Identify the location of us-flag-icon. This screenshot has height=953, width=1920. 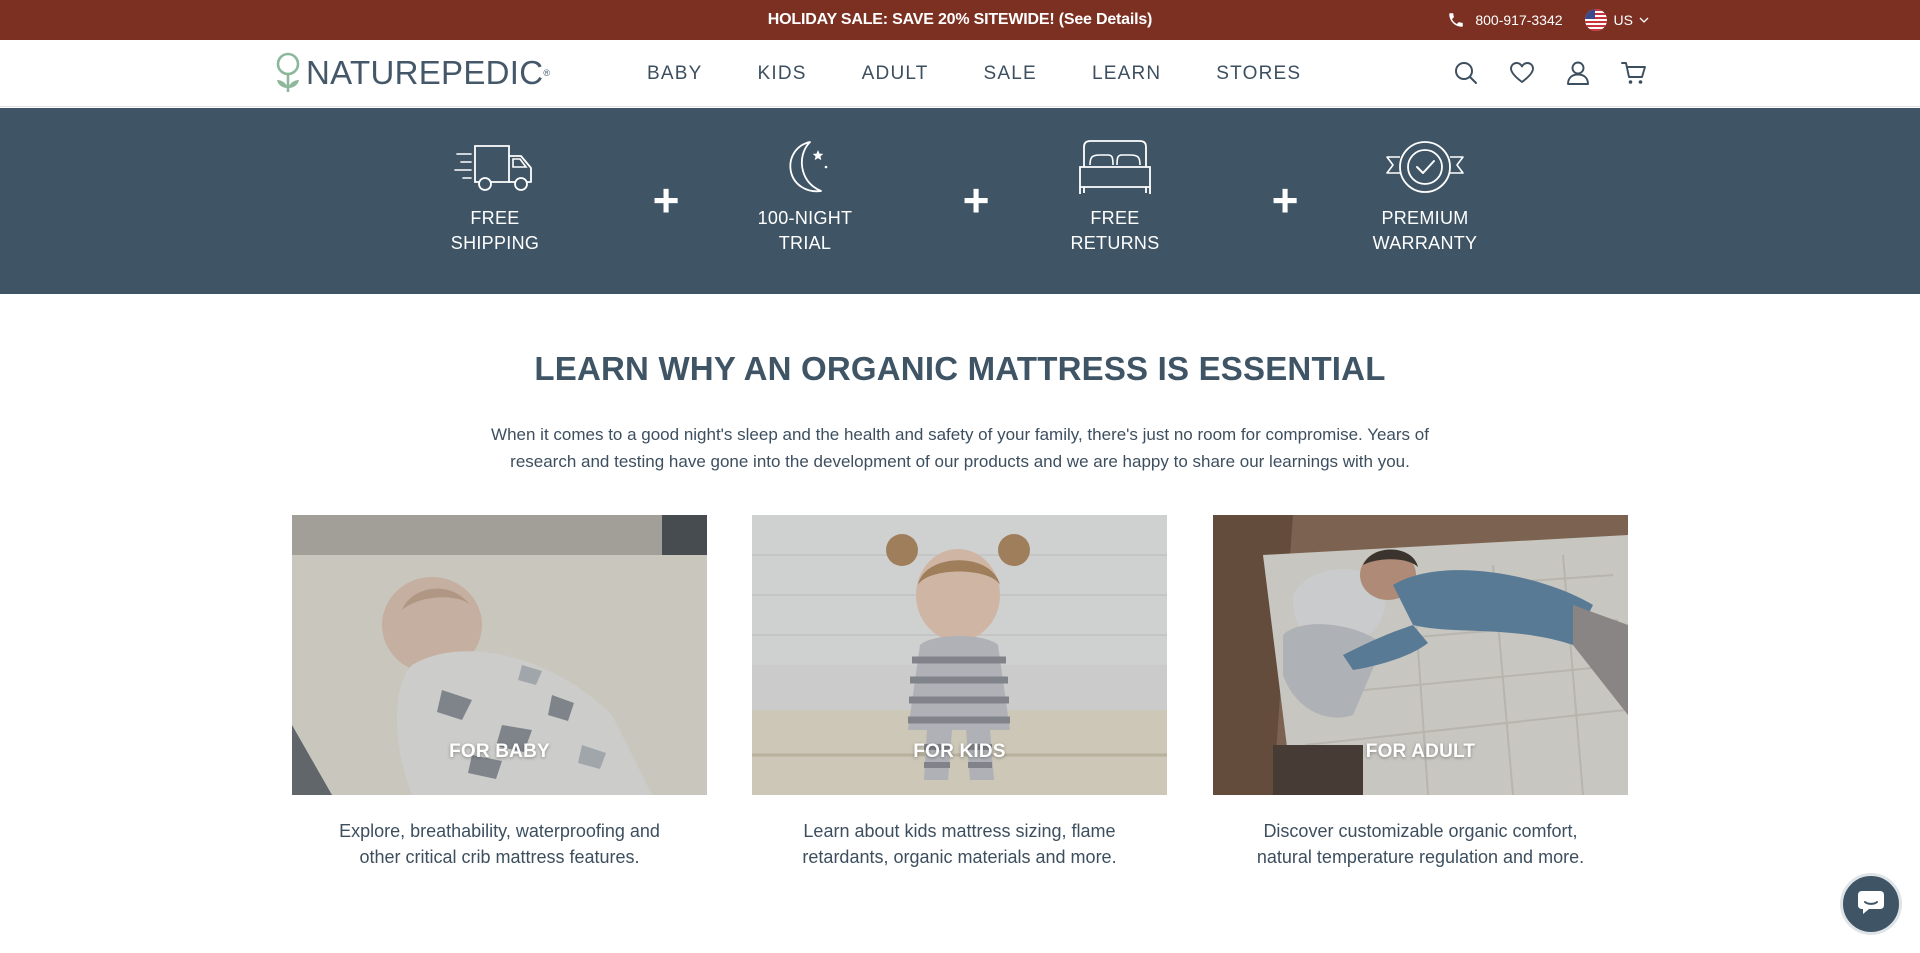
(1595, 20).